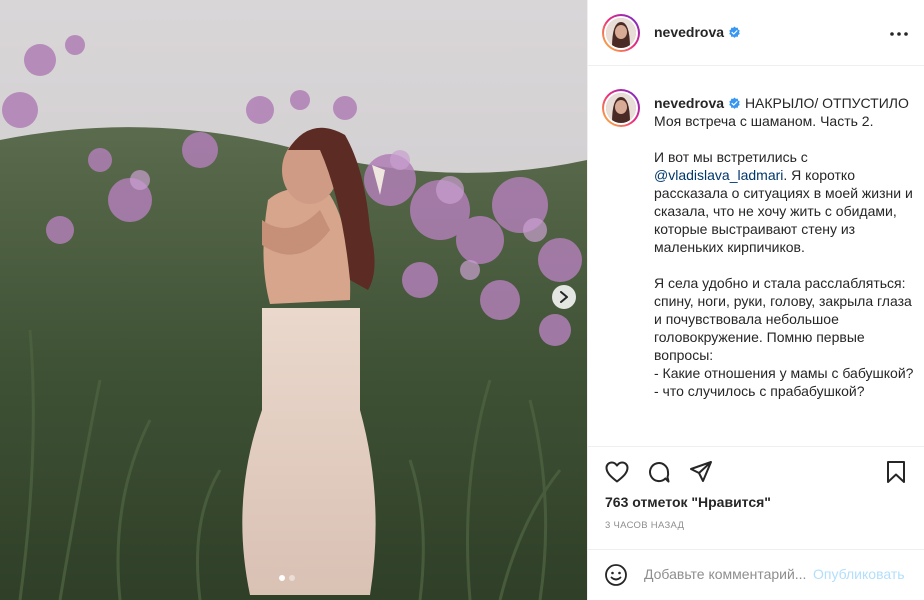 The height and width of the screenshot is (600, 924). I want to click on caption-title: НАКРЫЛО/ ОТПУСТИЛО, so click(826, 103).